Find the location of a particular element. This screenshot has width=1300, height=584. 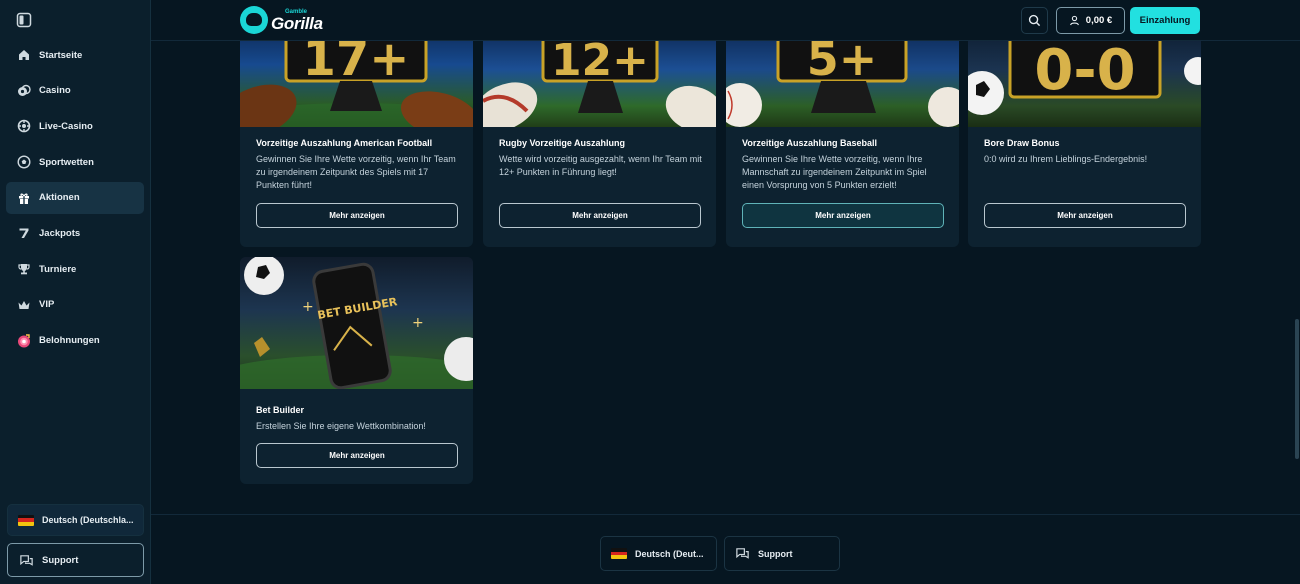

promo-image-rugby: 12+ is located at coordinates (599, 84).